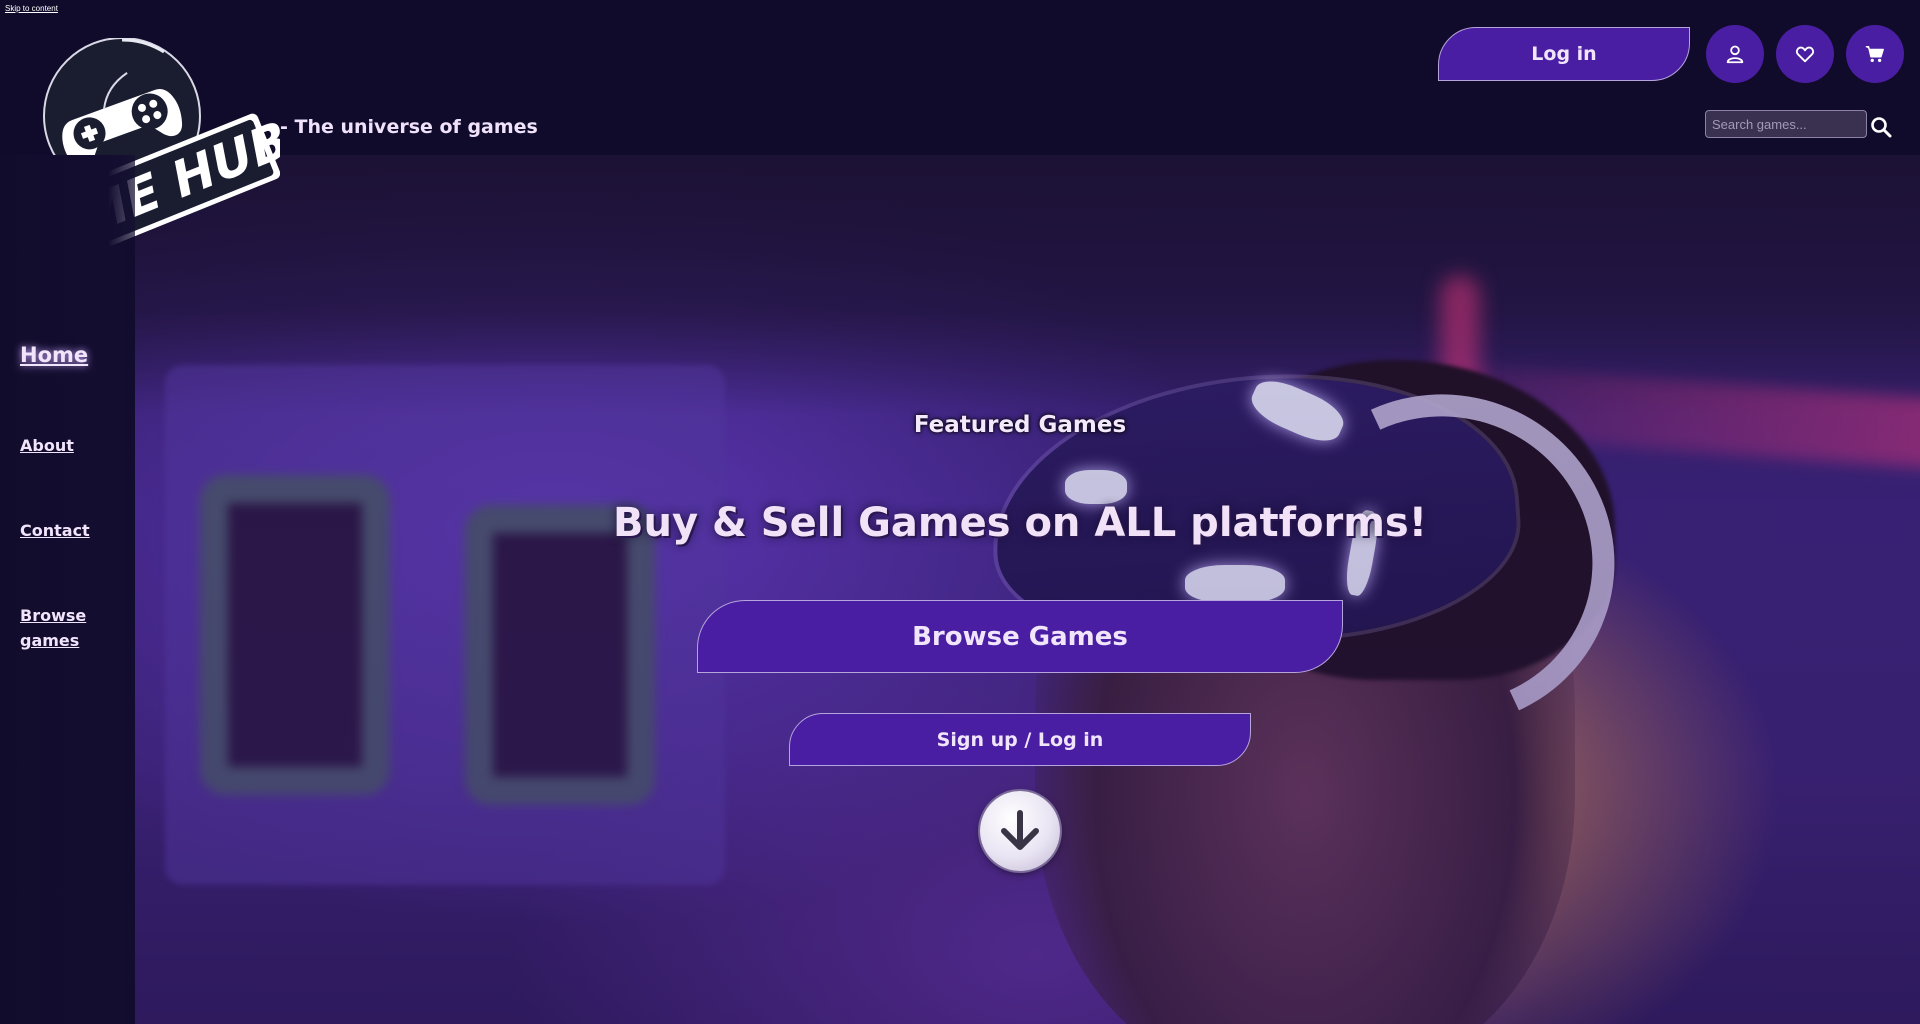 The image size is (1920, 1024). I want to click on heart-icon, so click(1805, 54).